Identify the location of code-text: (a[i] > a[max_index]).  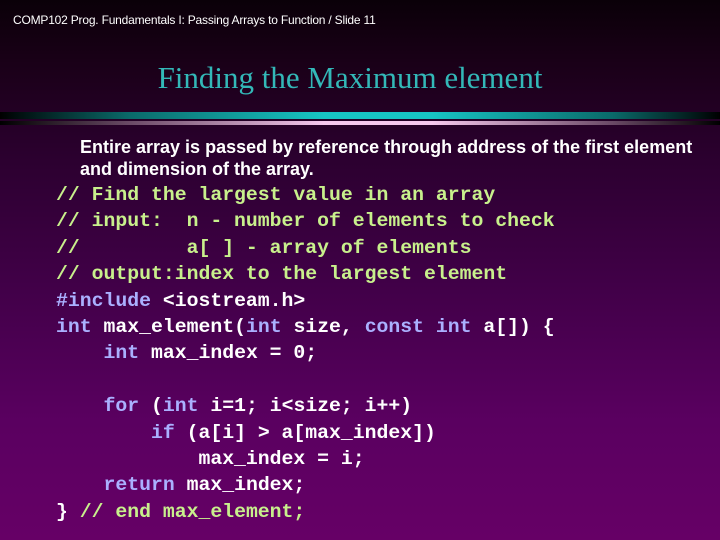
(305, 432).